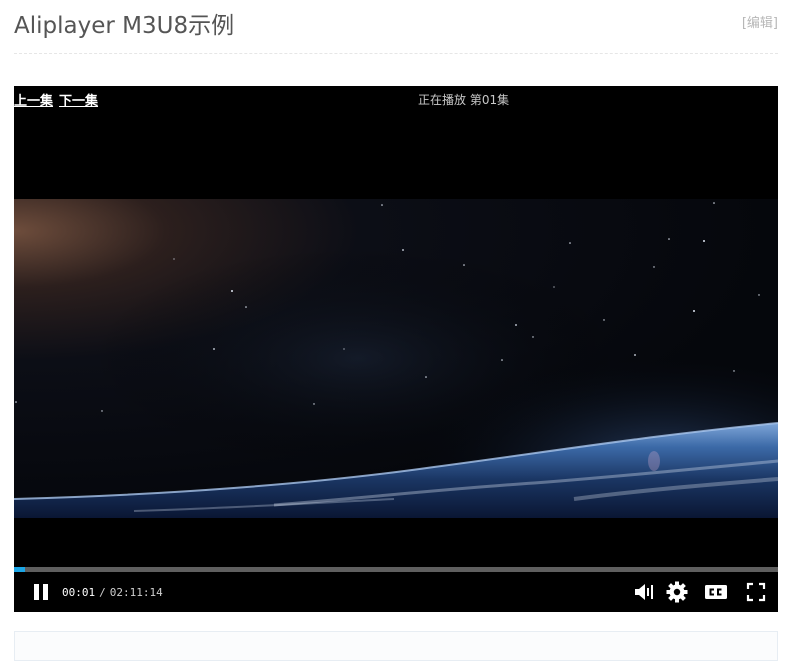  Describe the element at coordinates (41, 592) in the screenshot. I see `pause-button` at that location.